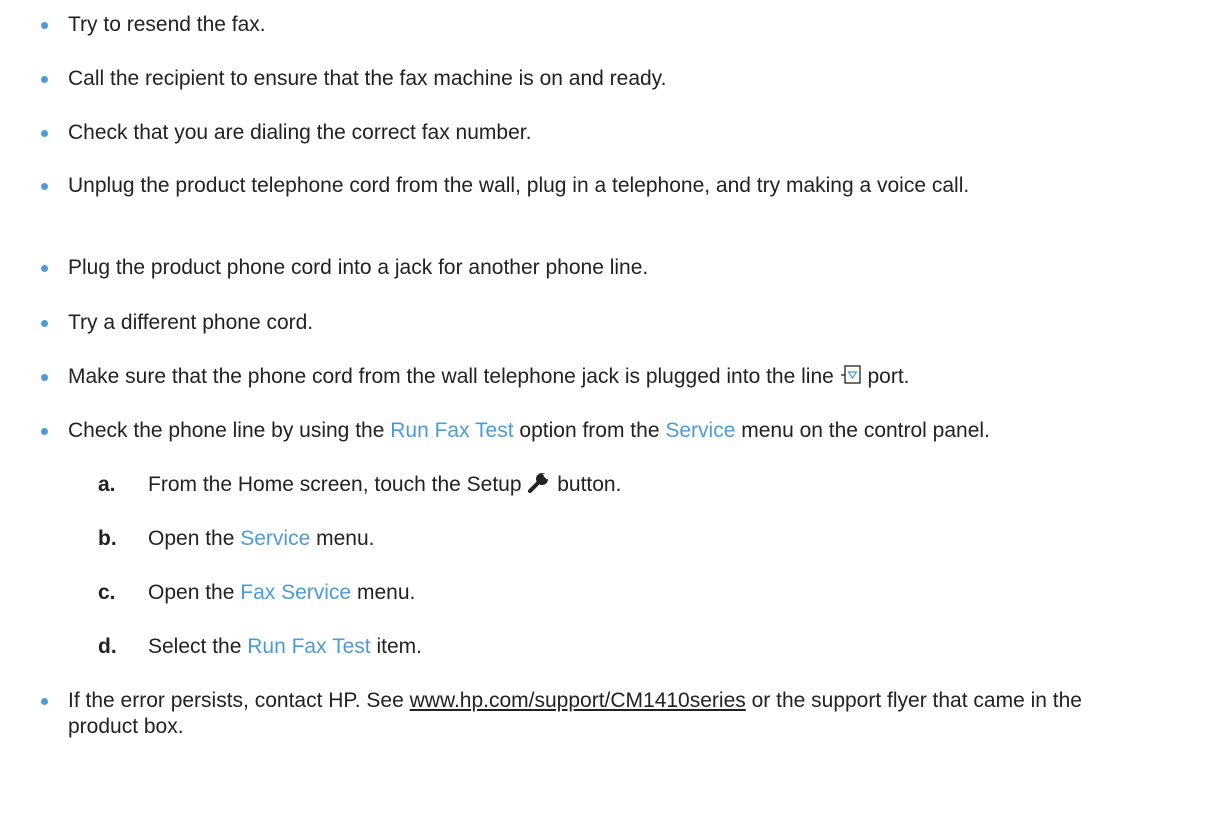 This screenshot has height=816, width=1221. Describe the element at coordinates (107, 646) in the screenshot. I see `step-letter: d.` at that location.